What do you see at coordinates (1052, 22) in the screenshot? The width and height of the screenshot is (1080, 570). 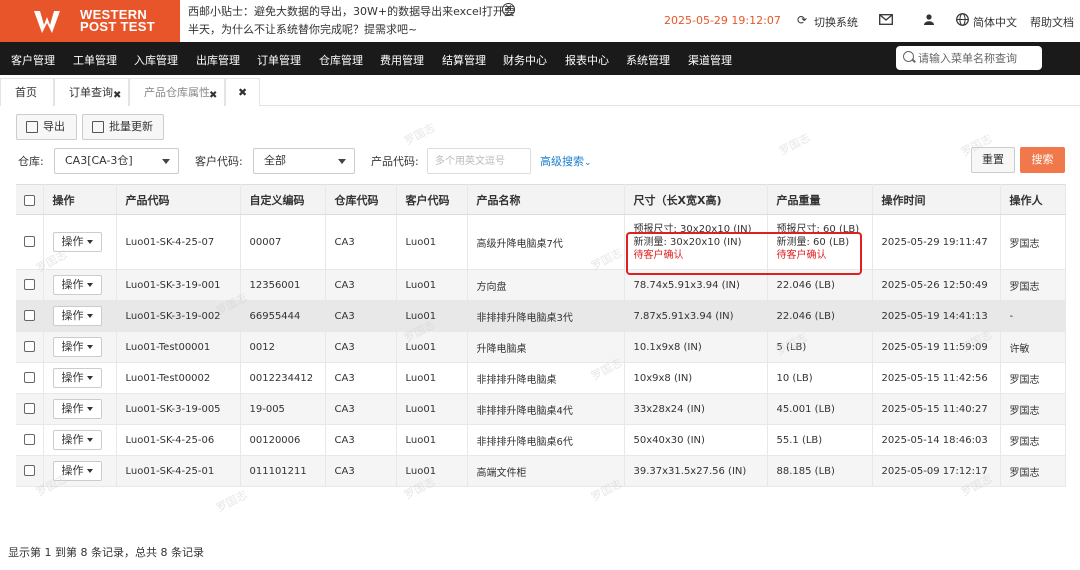 I see `help-docs-link: 帮助文档` at bounding box center [1052, 22].